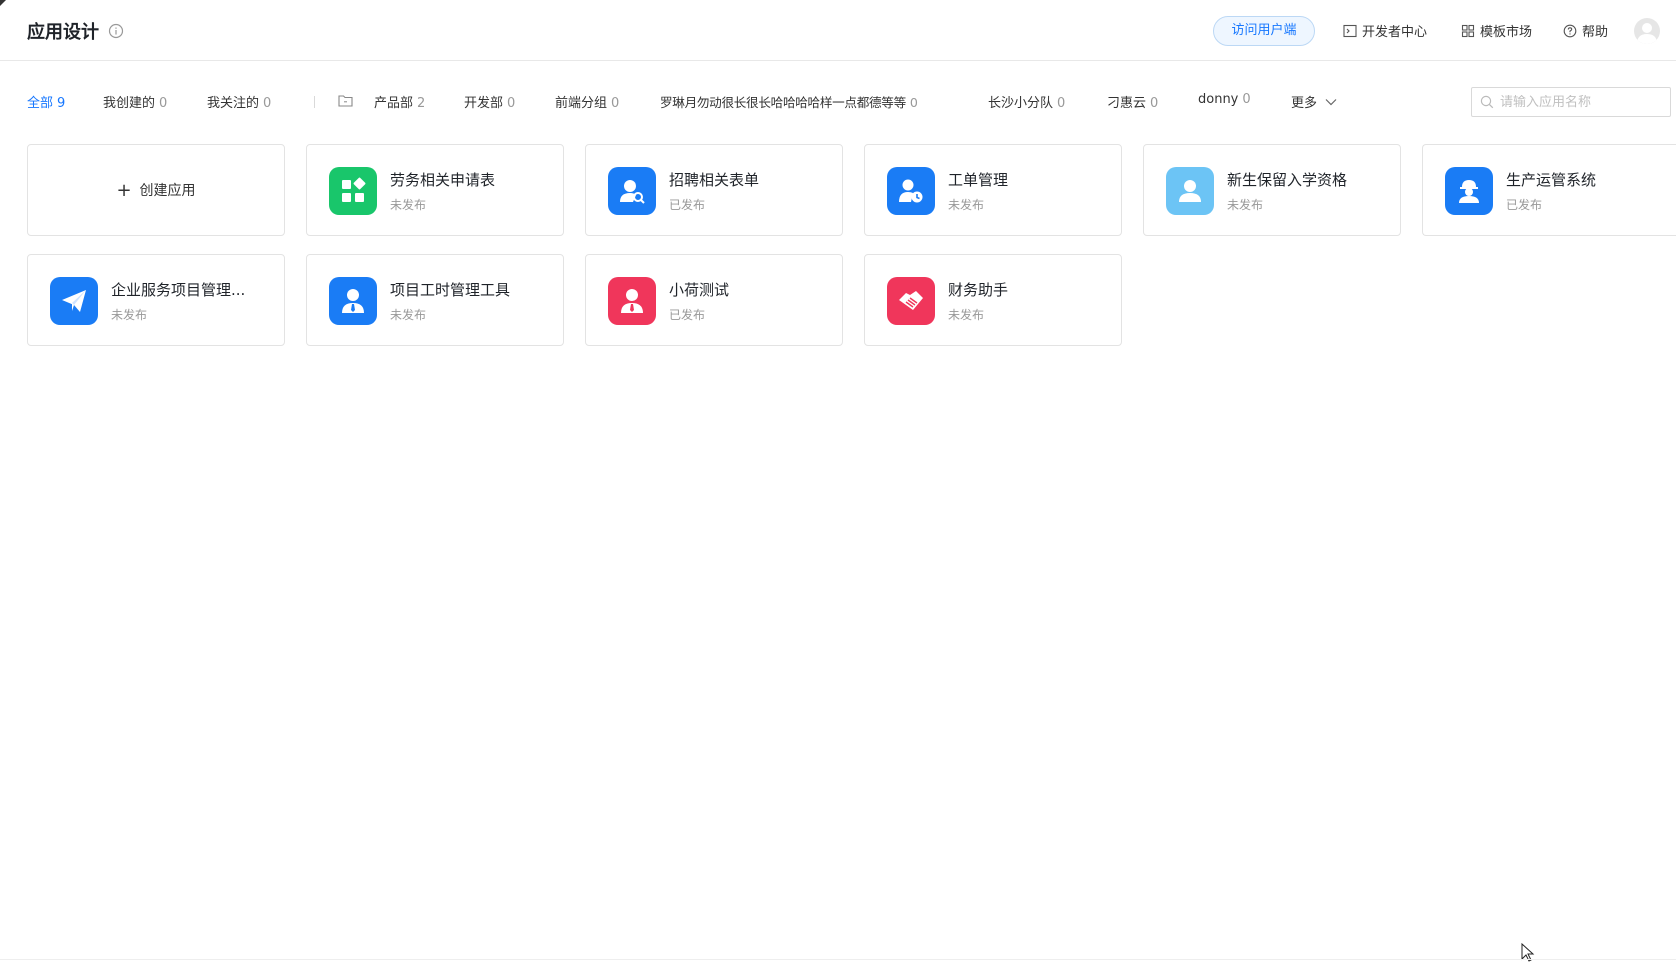 The height and width of the screenshot is (962, 1676). What do you see at coordinates (124, 190) in the screenshot?
I see `plus-icon: +` at bounding box center [124, 190].